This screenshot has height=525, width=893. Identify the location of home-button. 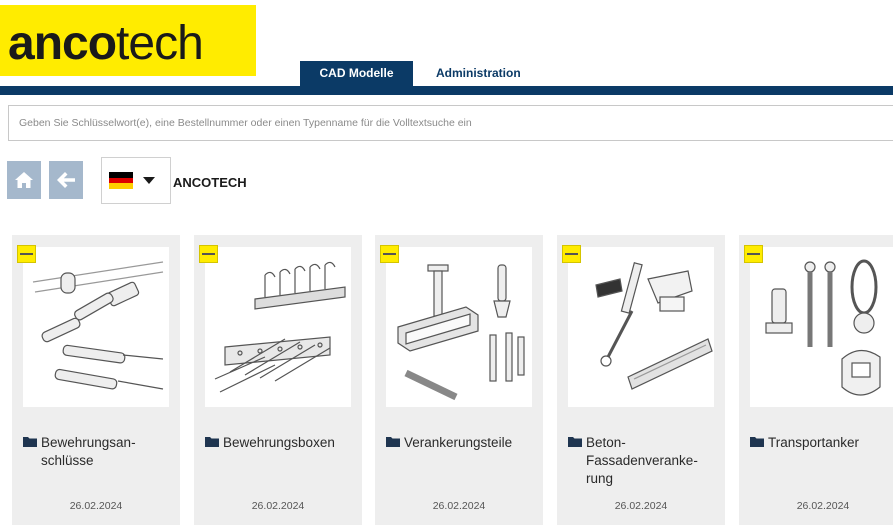
(24, 180).